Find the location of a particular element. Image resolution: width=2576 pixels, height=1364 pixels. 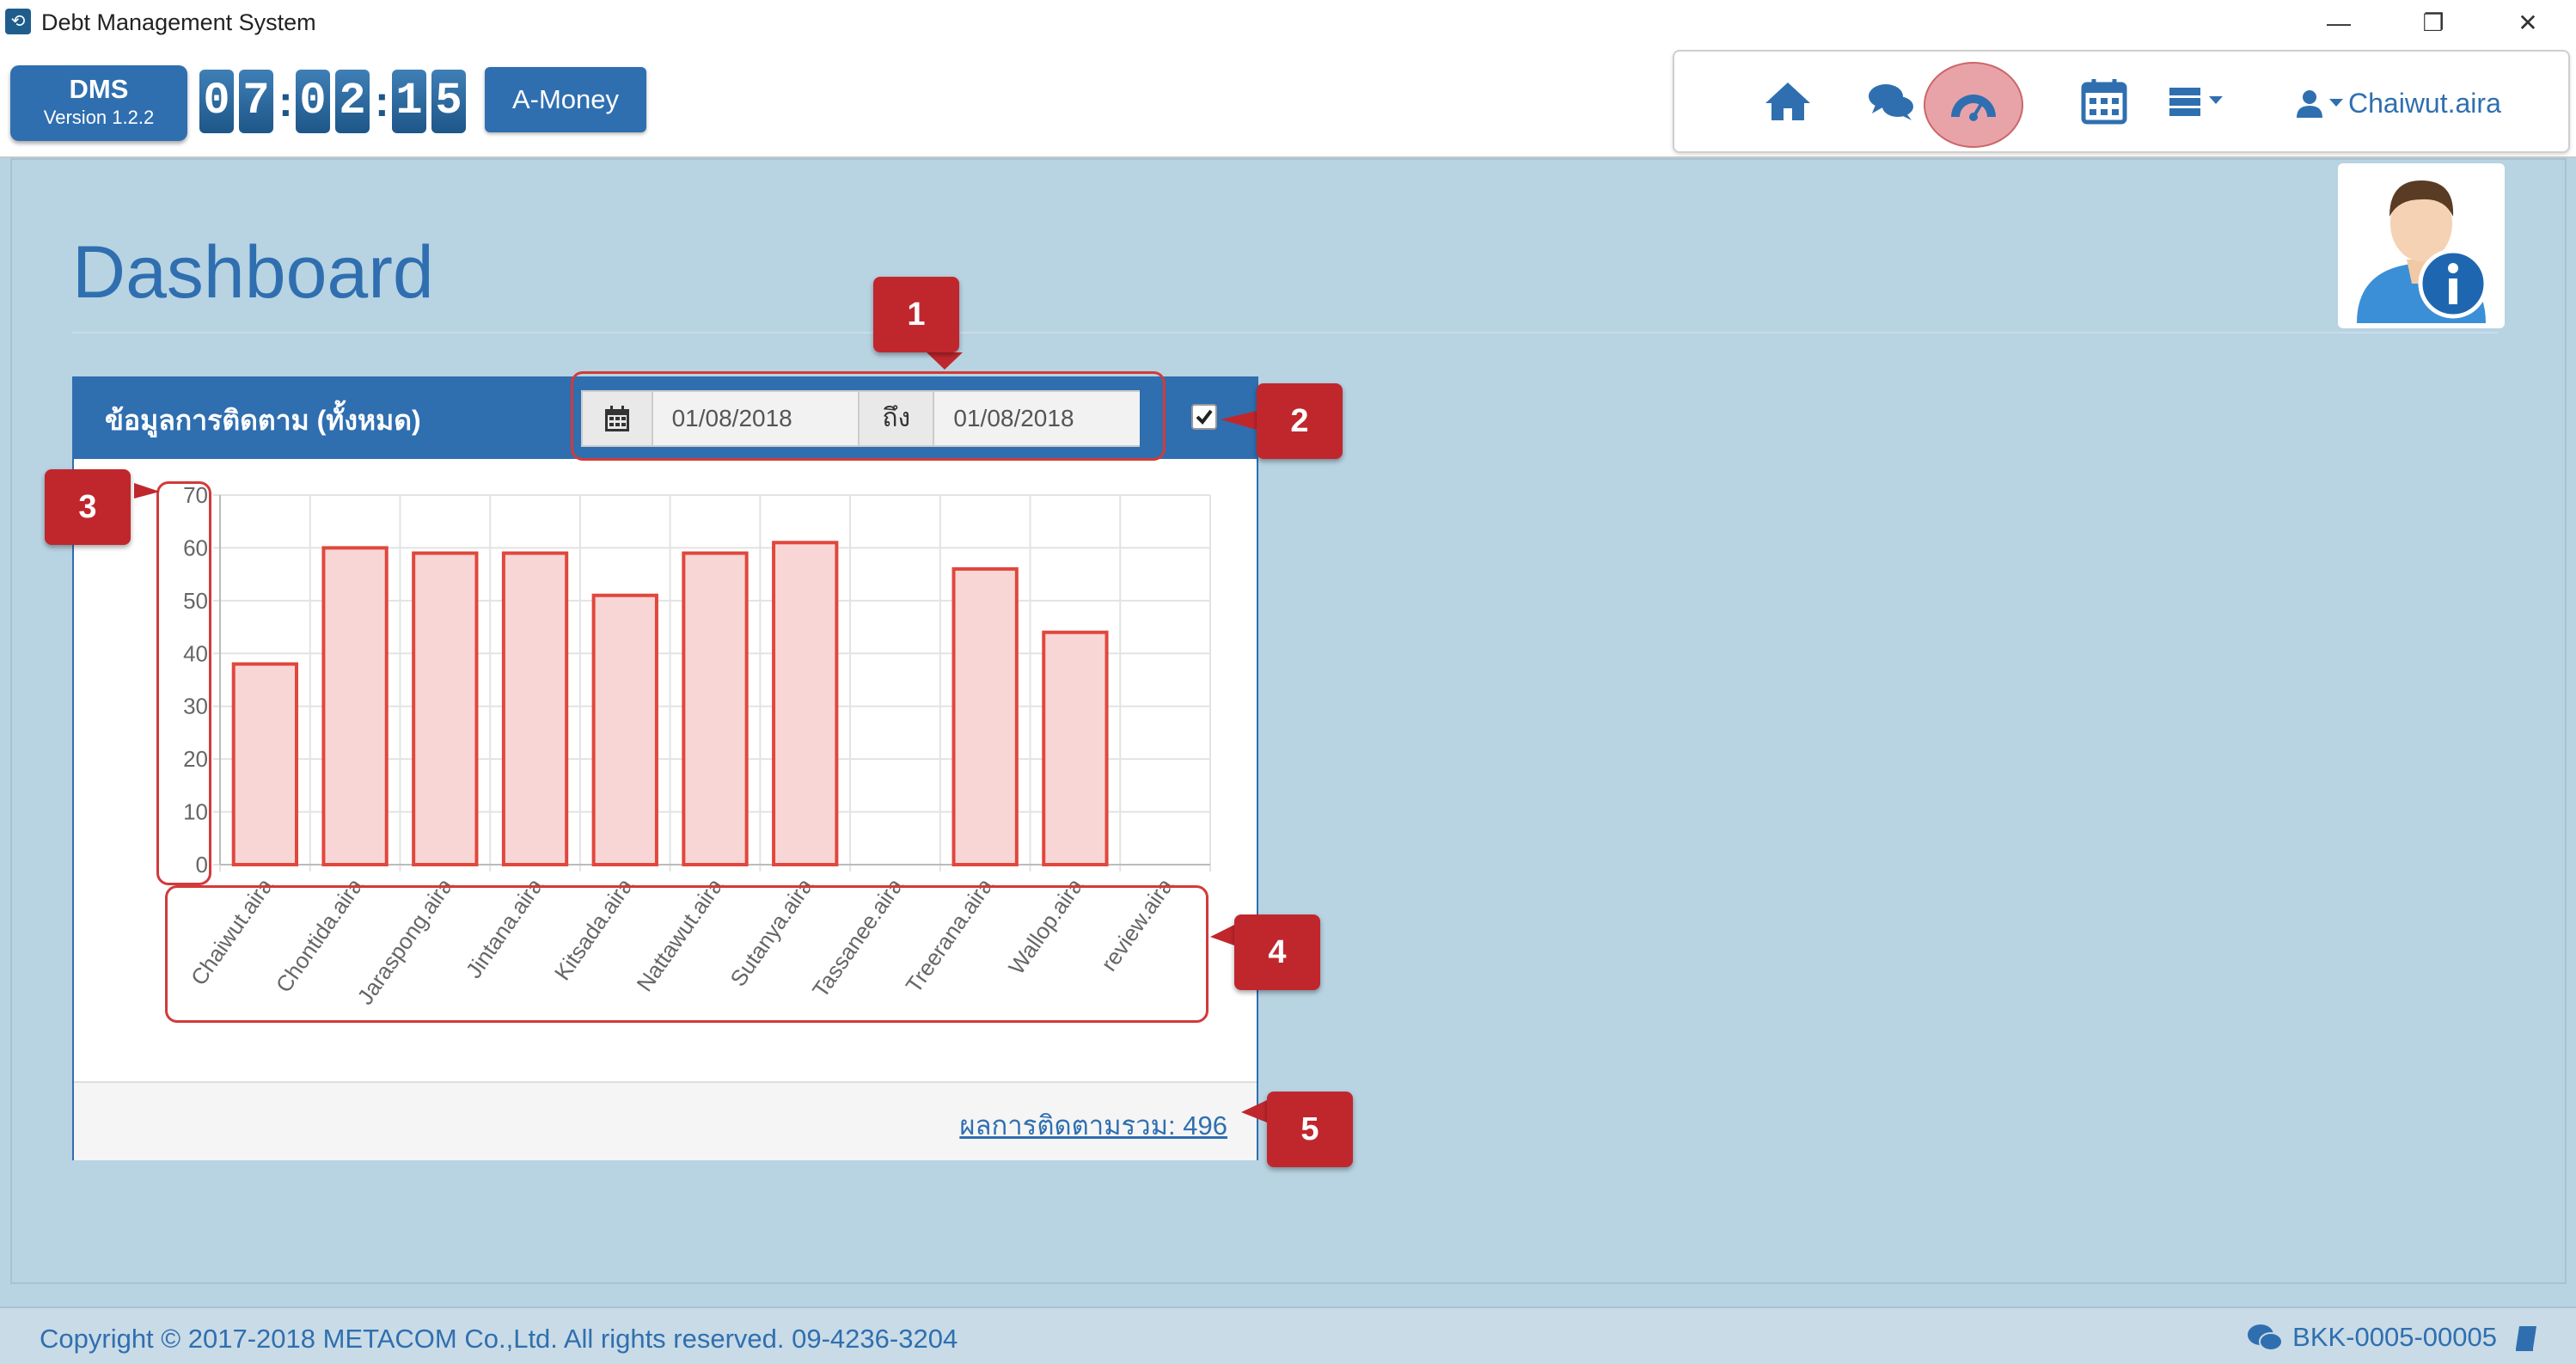

book-icon is located at coordinates (2527, 1338).